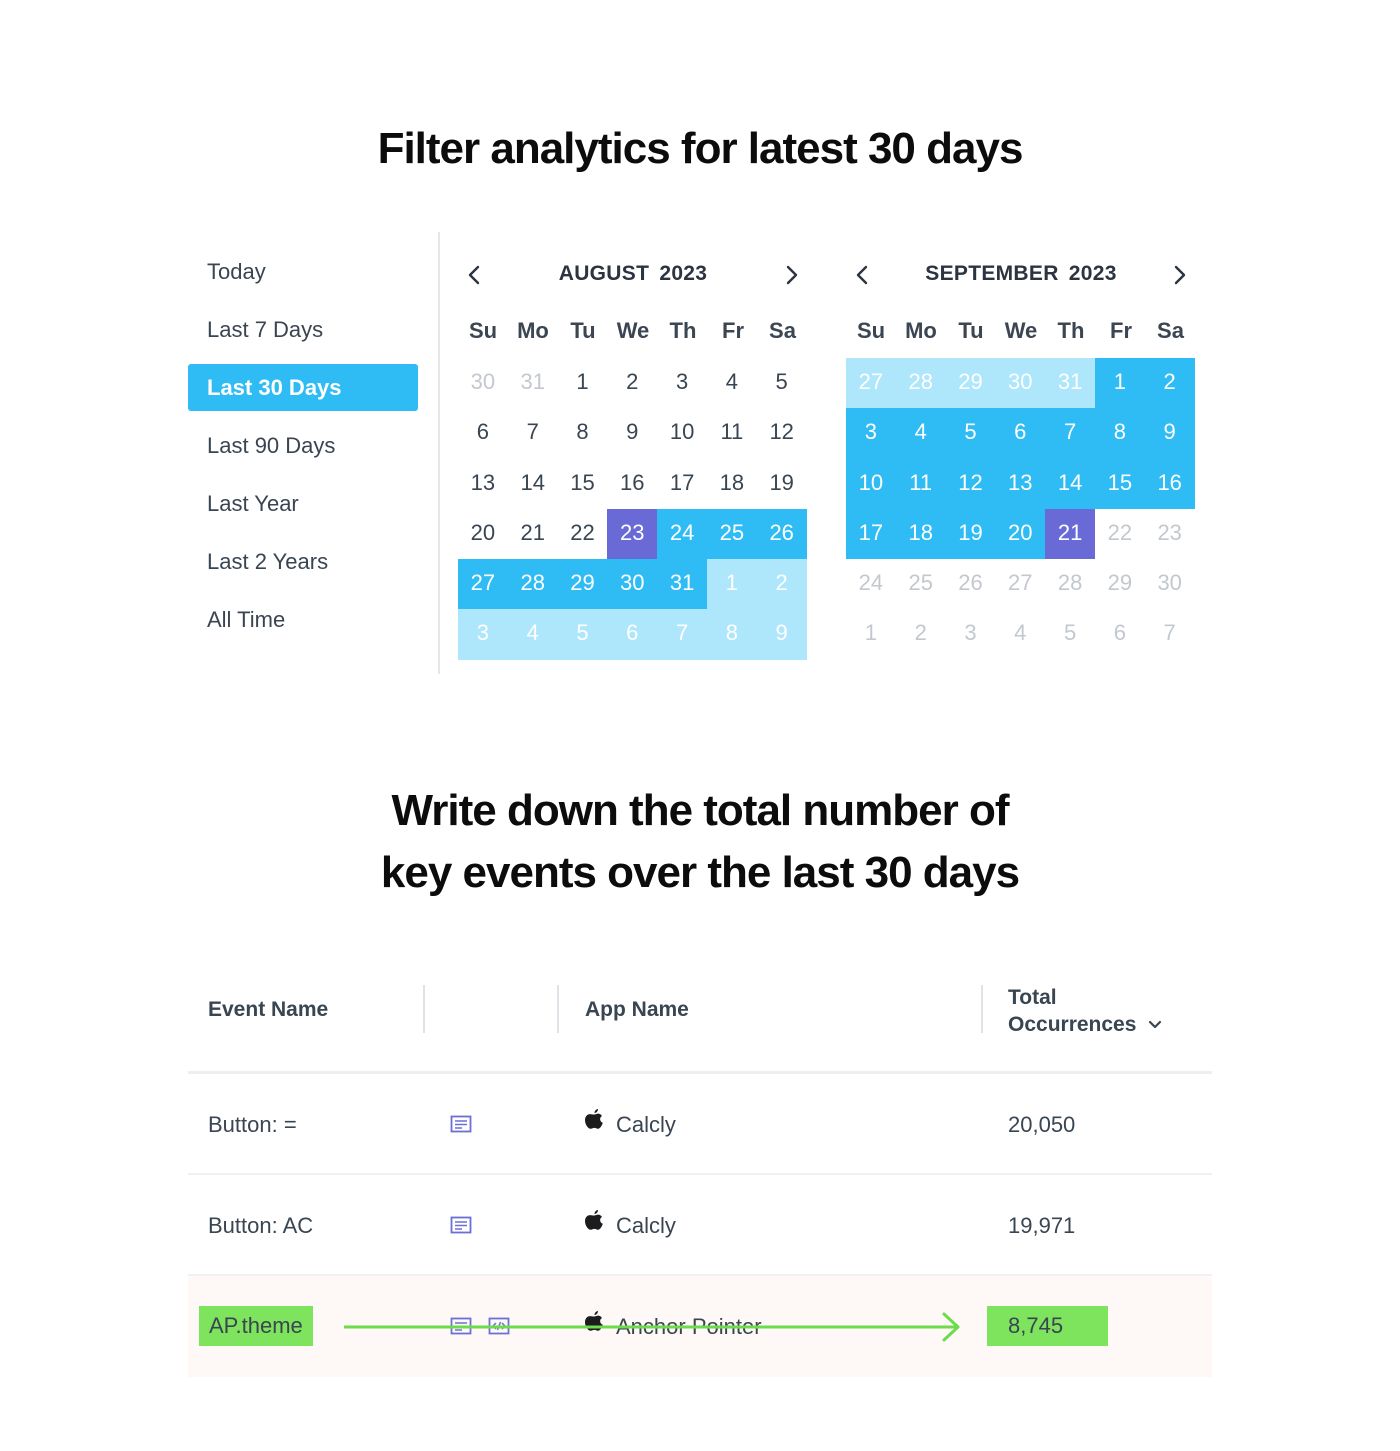 The image size is (1400, 1451). Describe the element at coordinates (1085, 1011) in the screenshot. I see `column-header-total-occurrences: Total Occurrences` at that location.